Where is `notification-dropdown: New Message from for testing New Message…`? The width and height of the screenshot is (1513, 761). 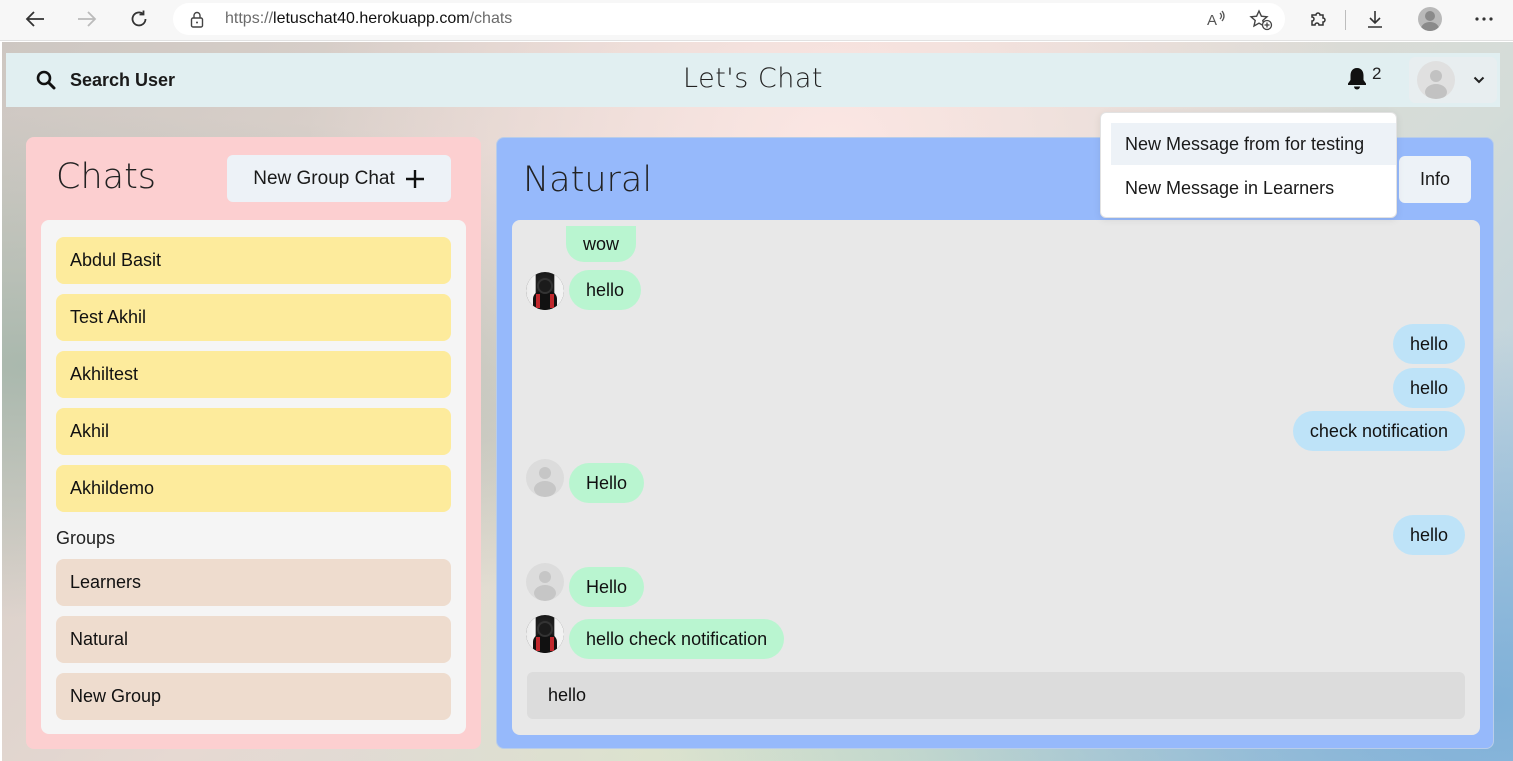
notification-dropdown: New Message from for testing New Message… is located at coordinates (1248, 165).